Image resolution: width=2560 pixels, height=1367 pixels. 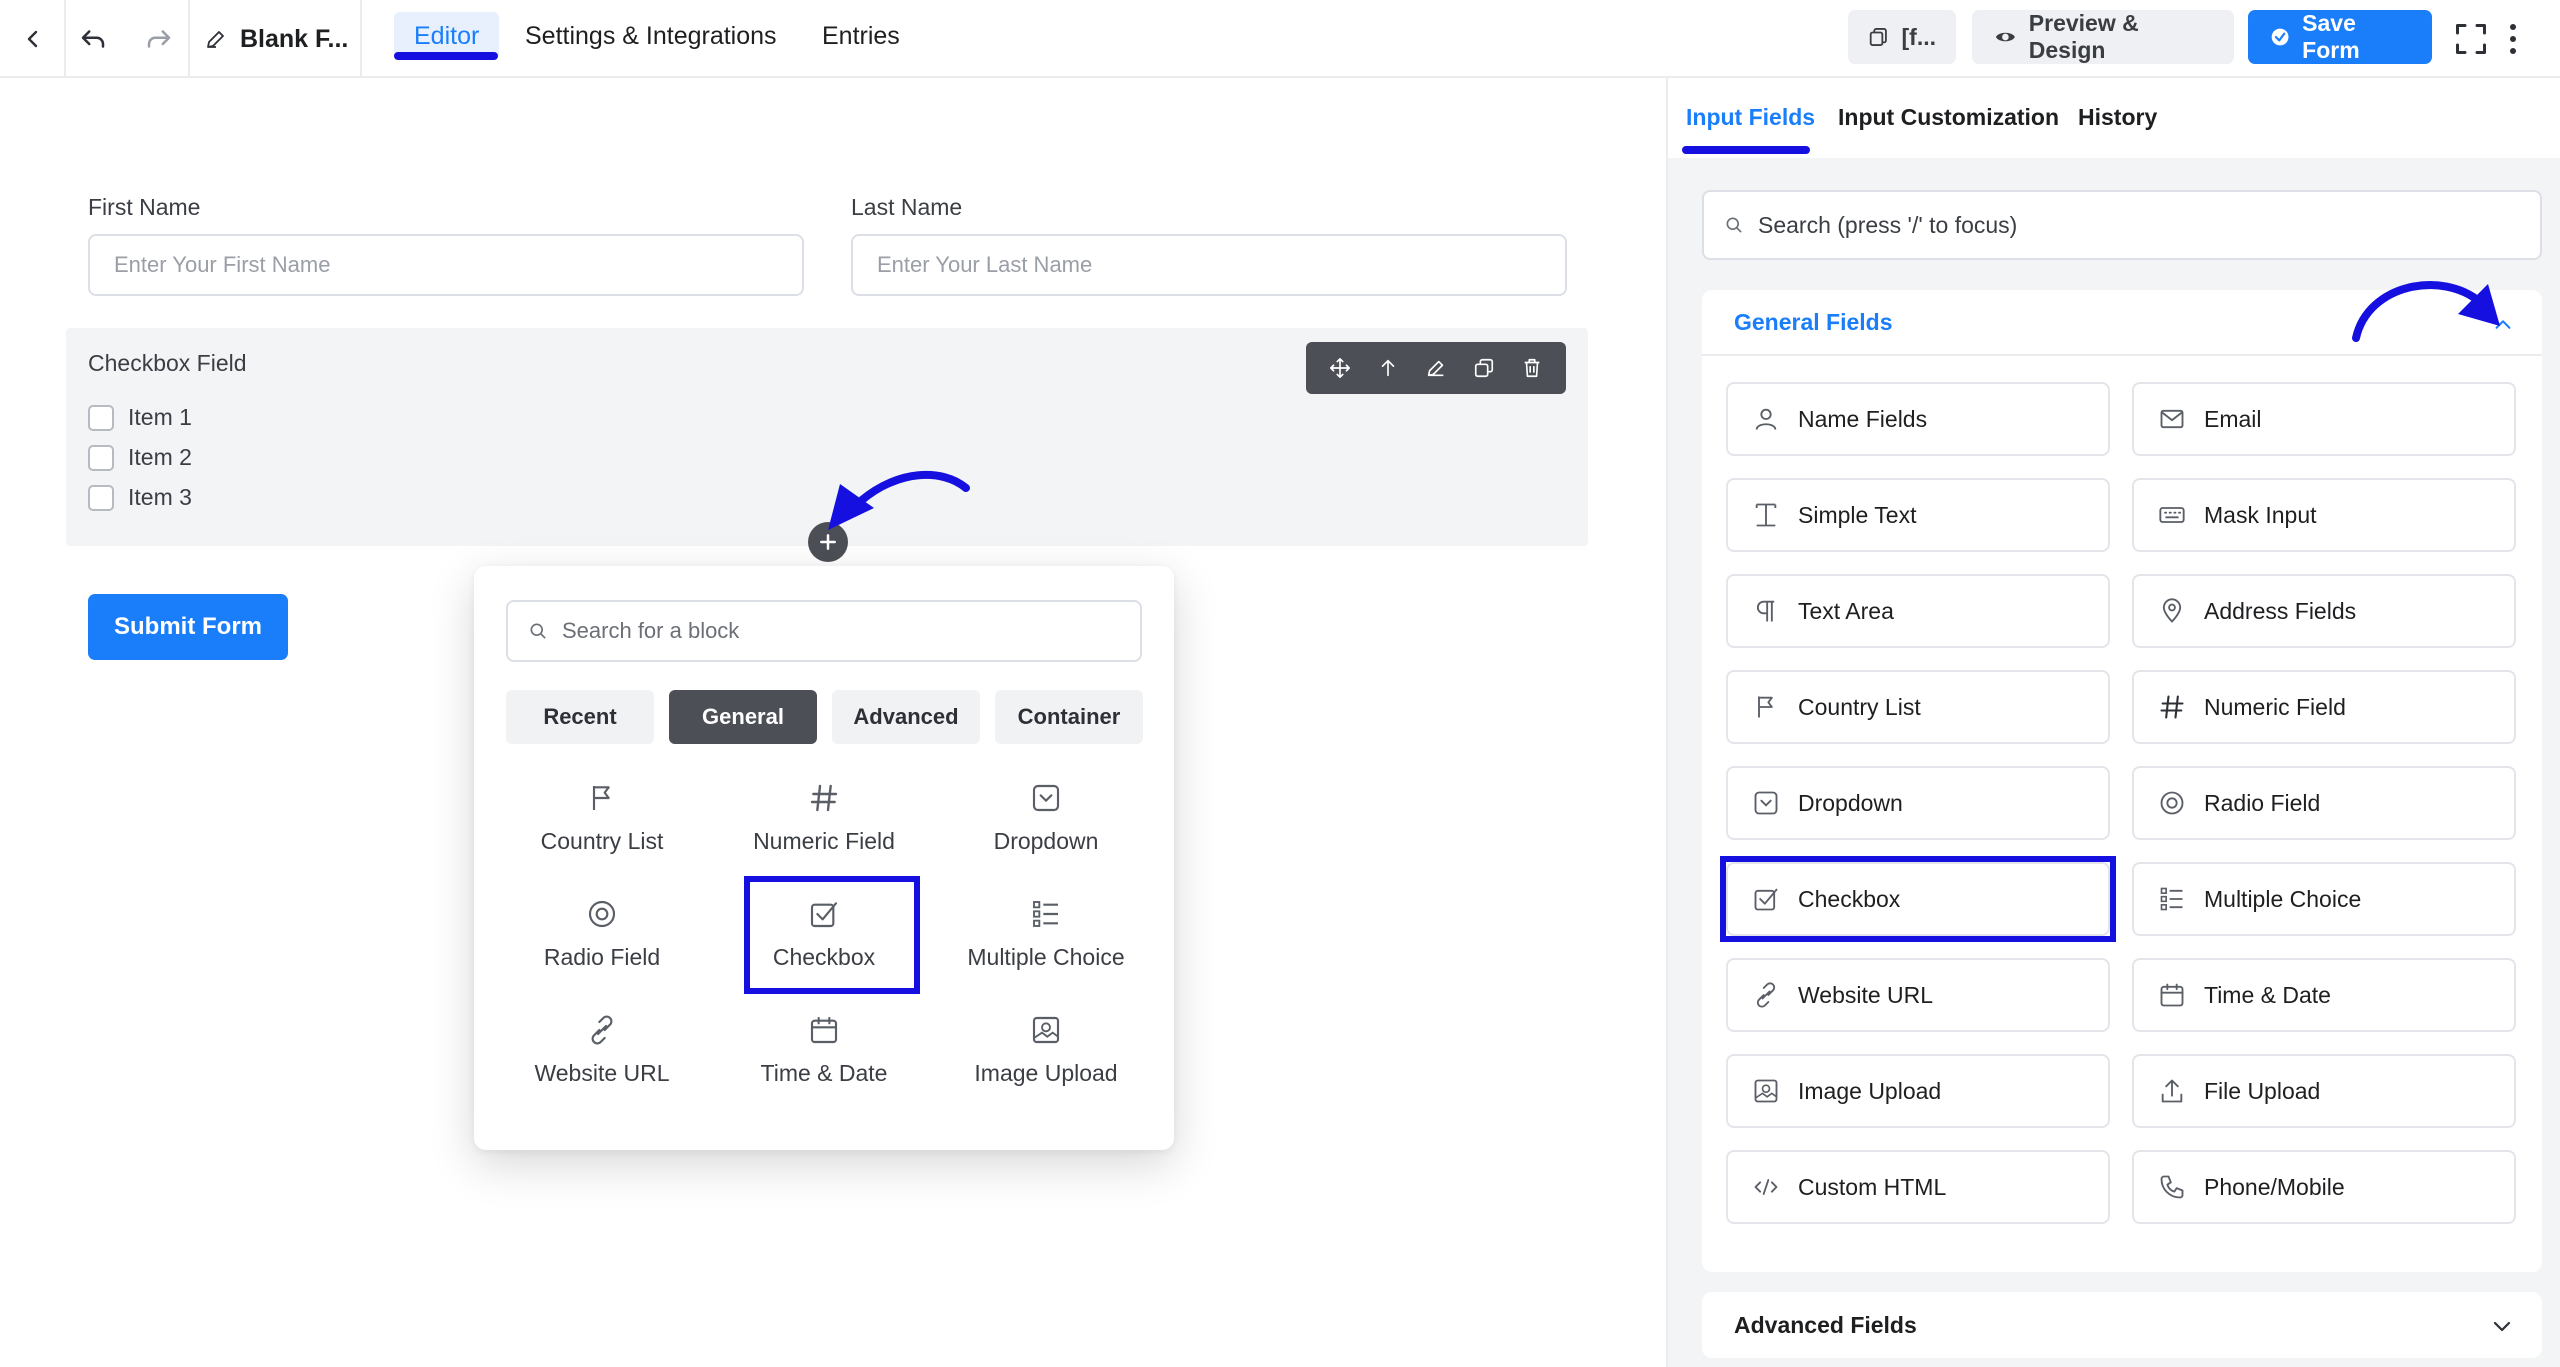 I want to click on checkbox-option: Item 2, so click(x=140, y=457).